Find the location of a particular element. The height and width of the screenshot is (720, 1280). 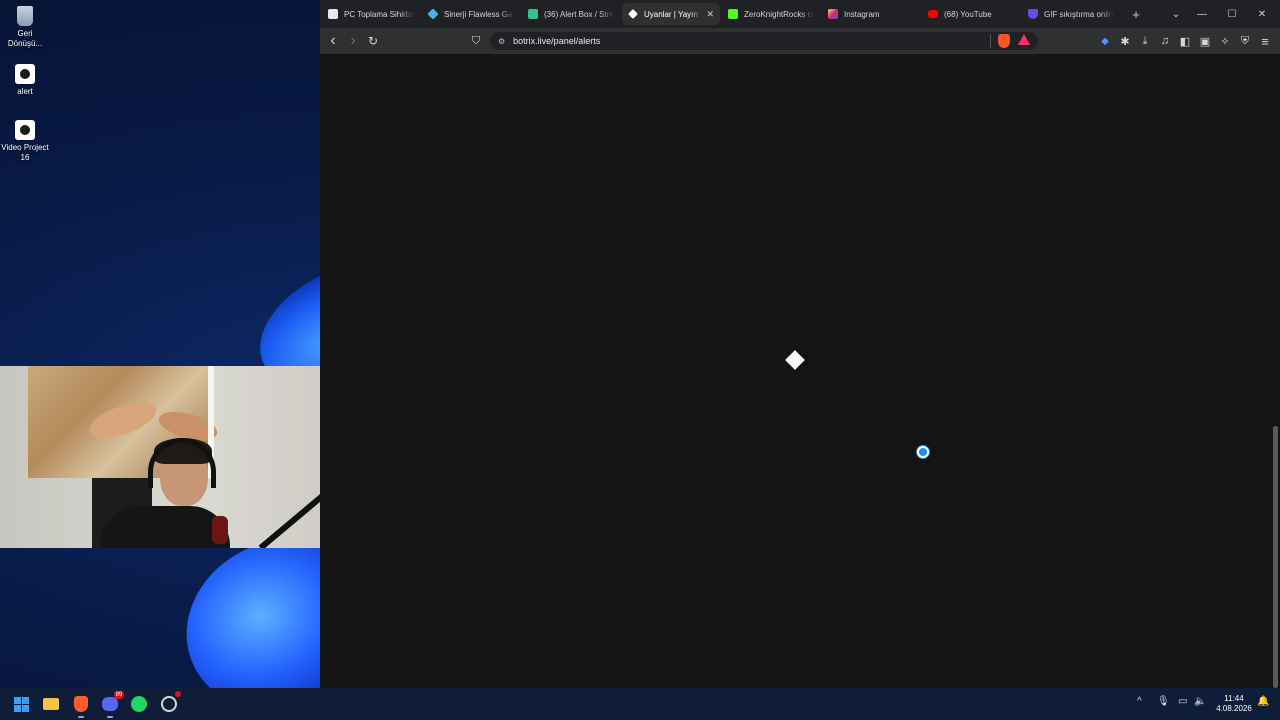

media-icon: ♫ is located at coordinates (1165, 41).